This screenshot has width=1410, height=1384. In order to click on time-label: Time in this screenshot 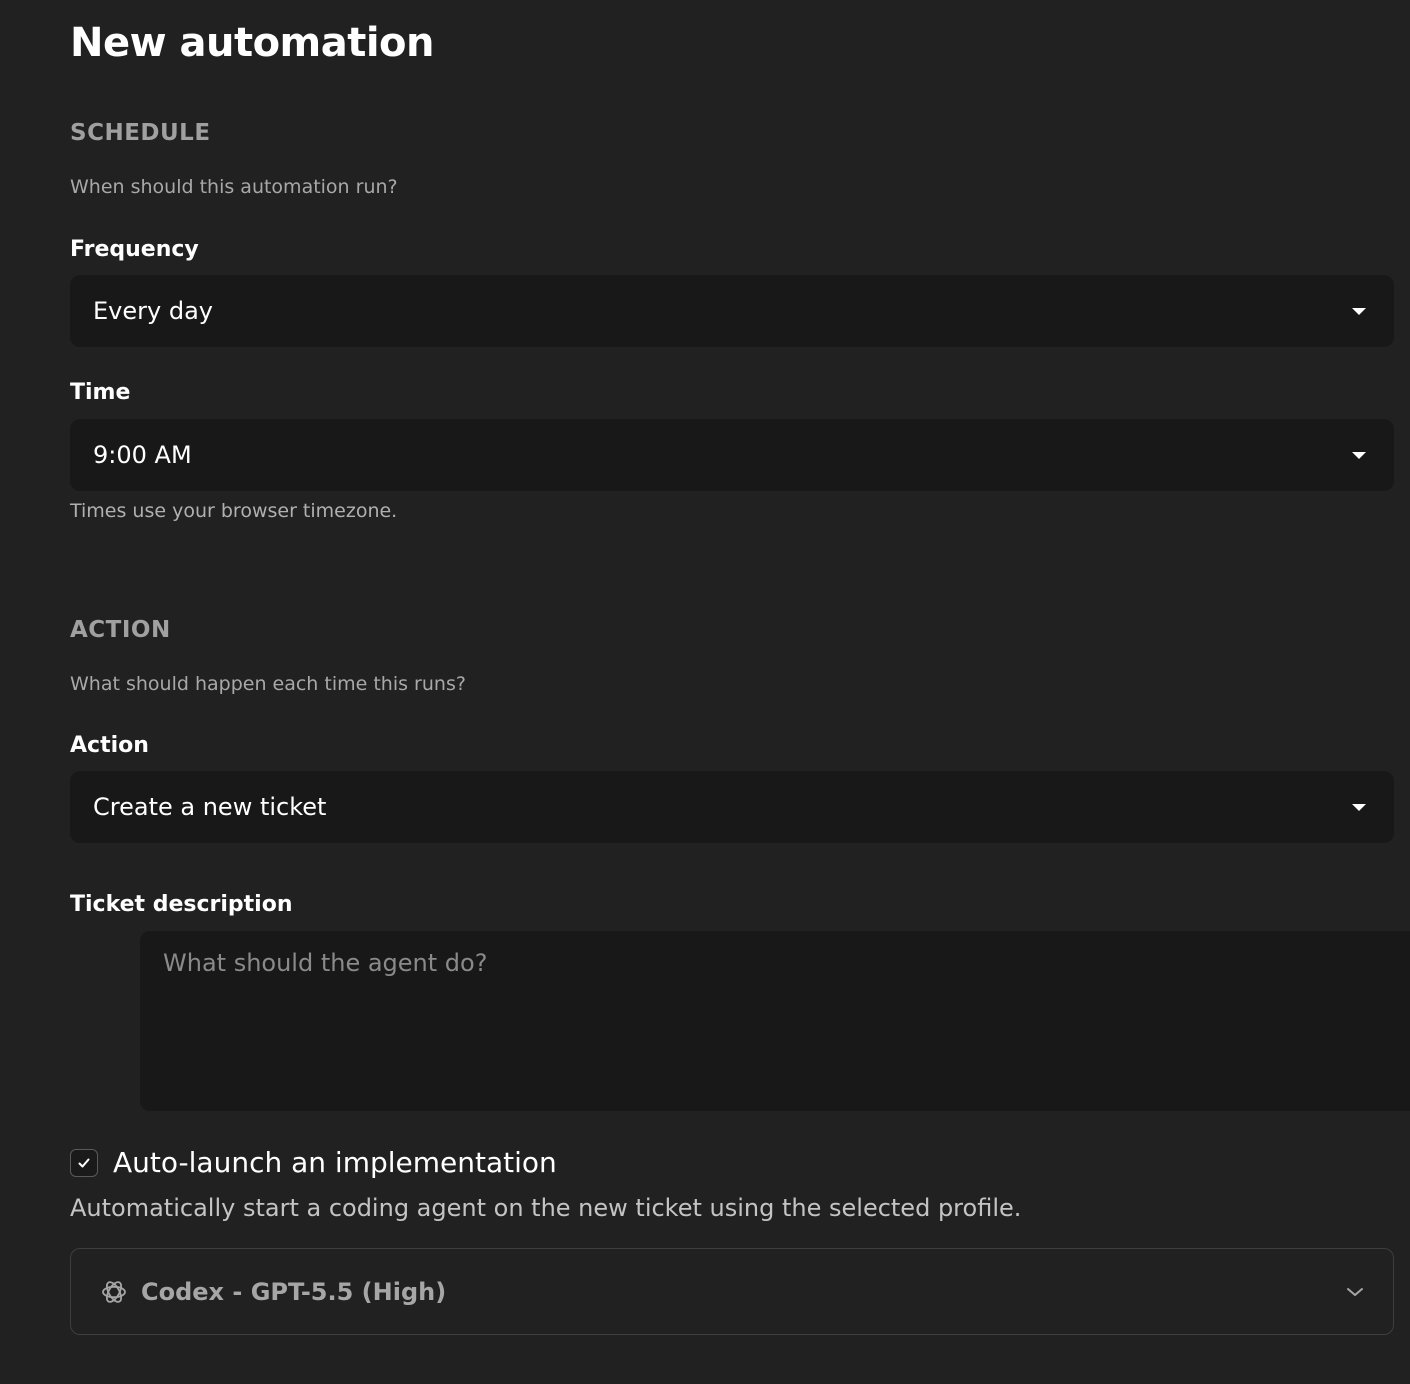, I will do `click(100, 392)`.